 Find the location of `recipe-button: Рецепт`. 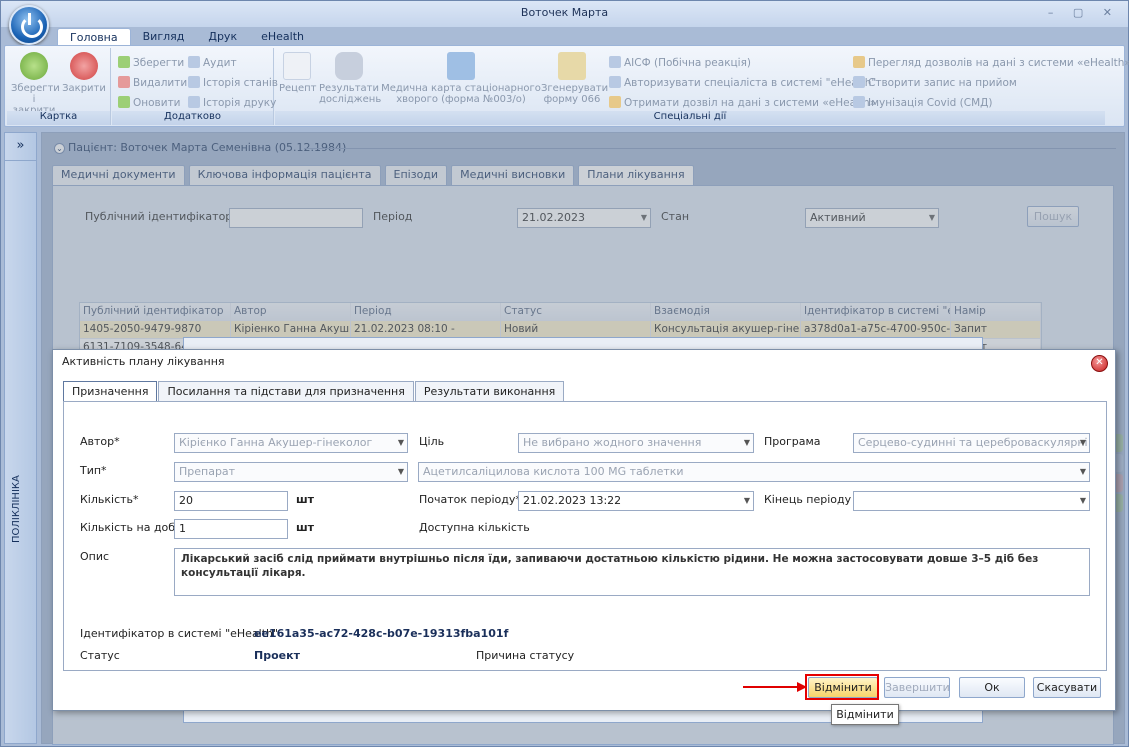

recipe-button: Рецепт is located at coordinates (298, 73).